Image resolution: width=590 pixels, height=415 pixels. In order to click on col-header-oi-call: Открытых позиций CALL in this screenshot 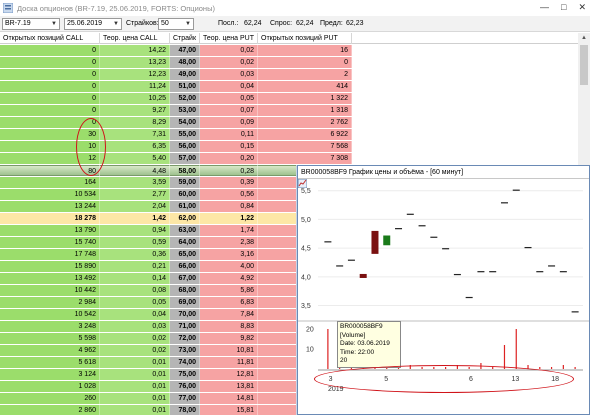, I will do `click(50, 38)`.